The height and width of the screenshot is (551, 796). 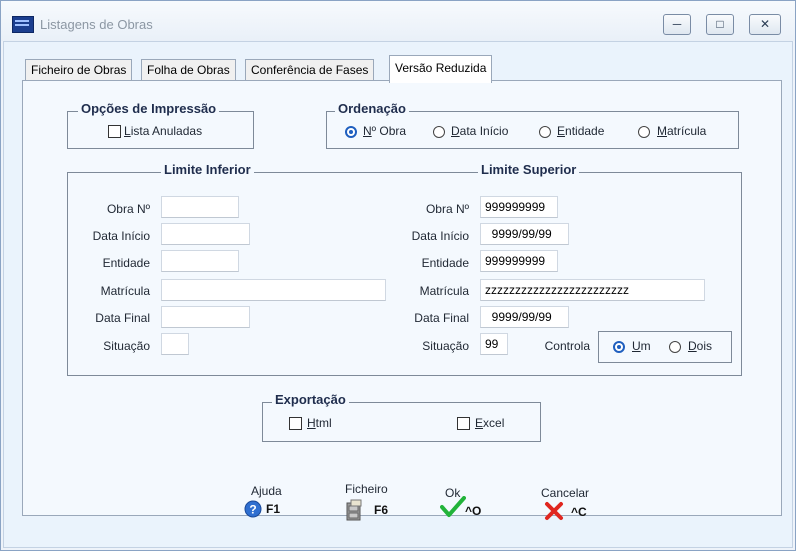 I want to click on minimize-button: ─, so click(x=677, y=24).